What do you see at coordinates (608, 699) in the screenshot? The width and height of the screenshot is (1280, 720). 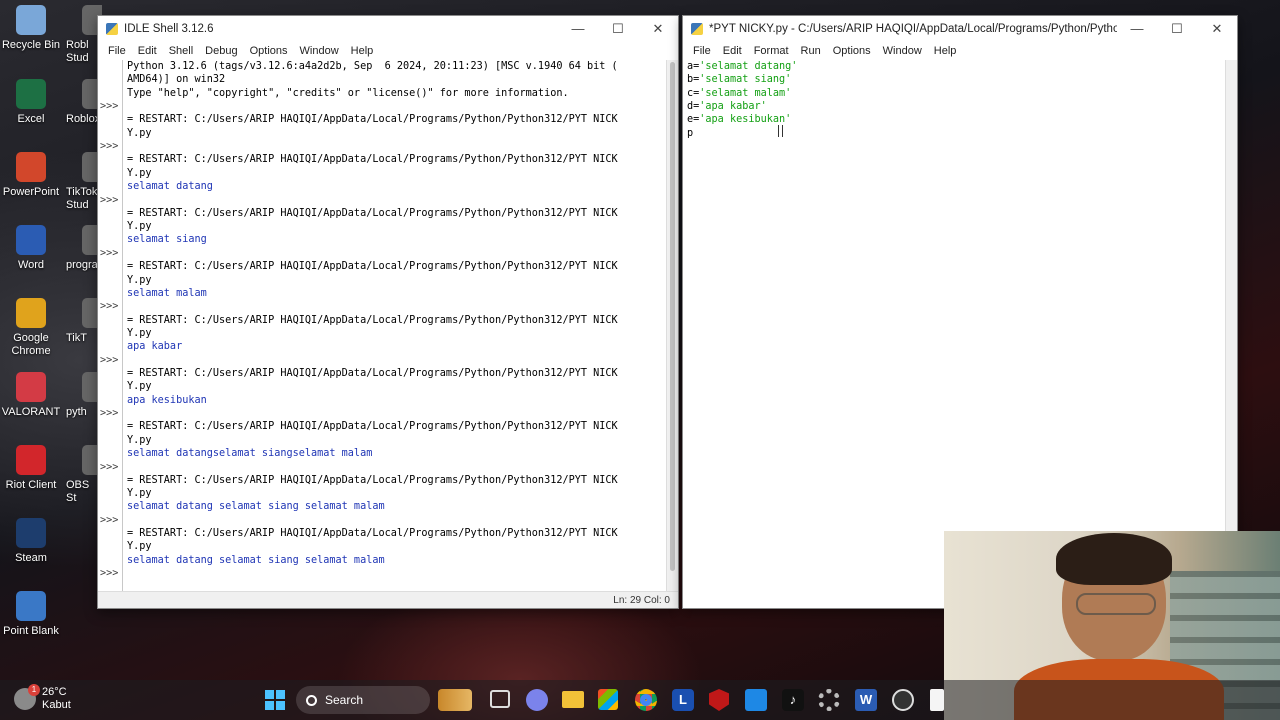 I see `store-icon` at bounding box center [608, 699].